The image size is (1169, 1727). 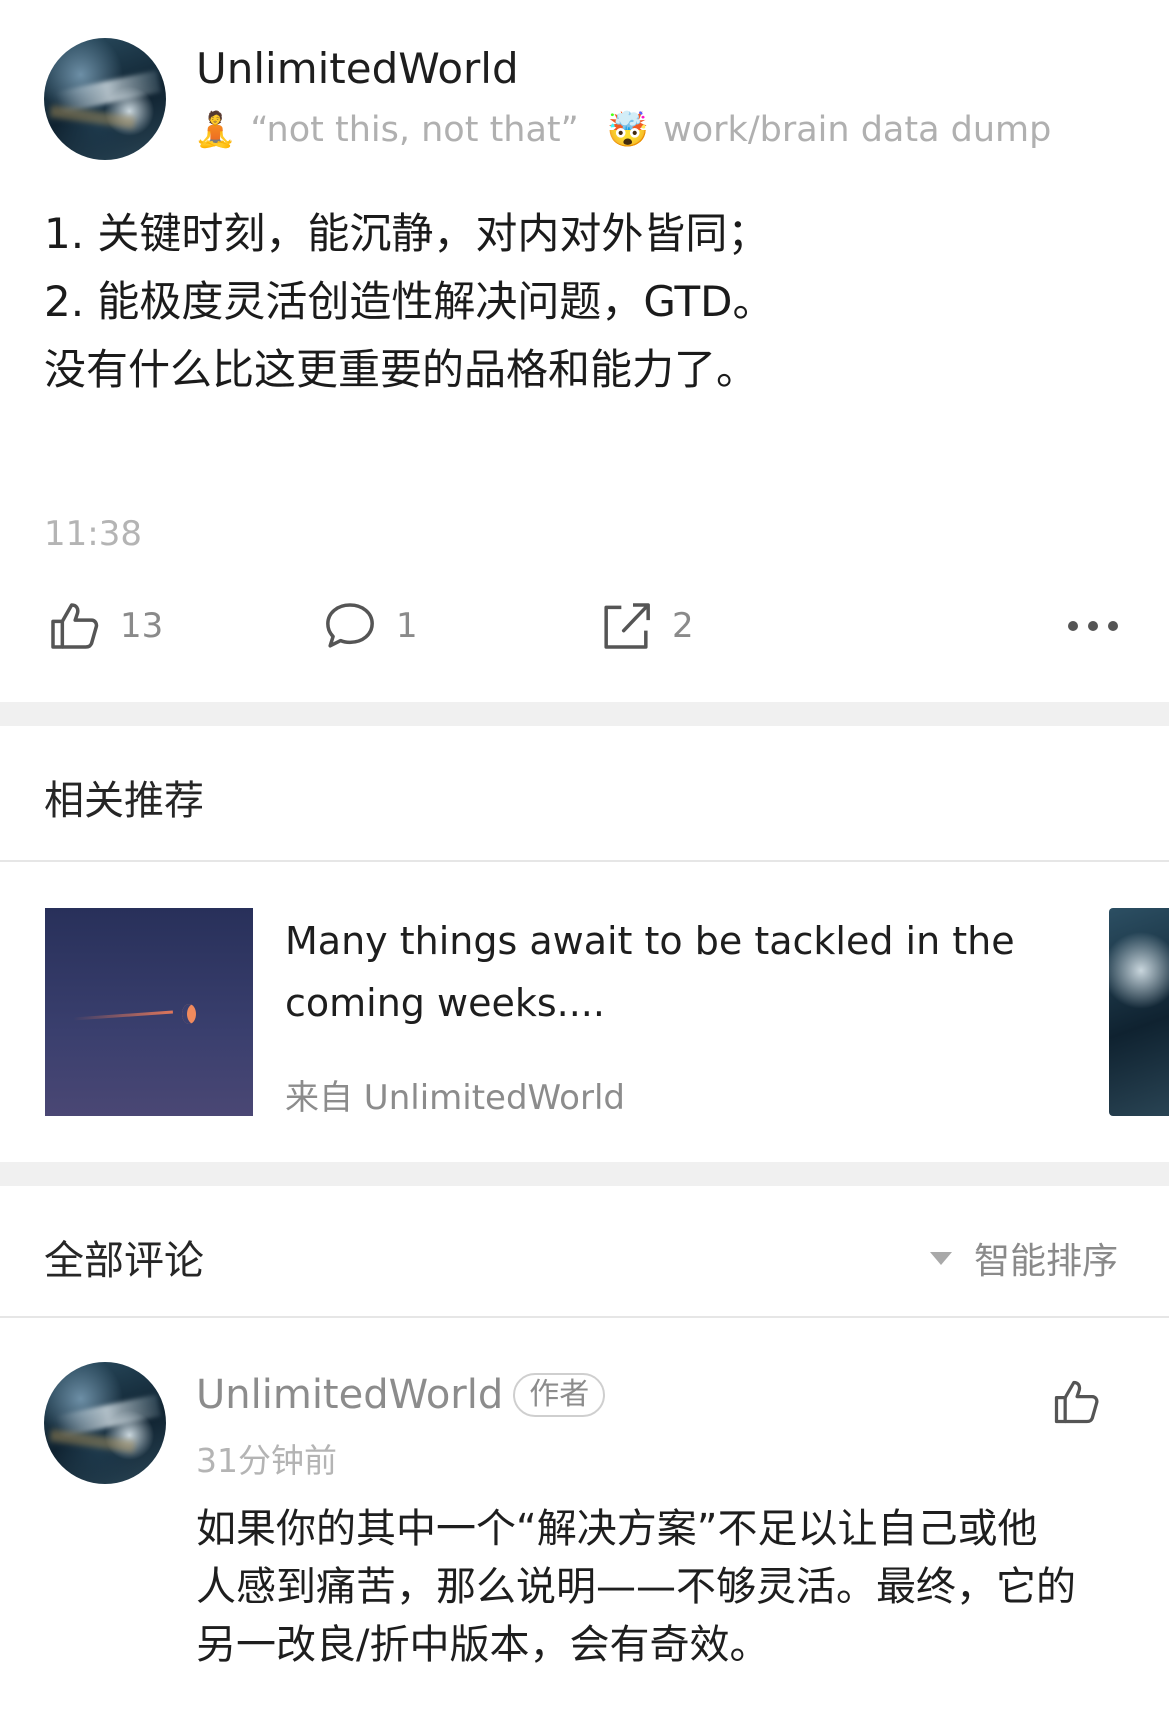 I want to click on speech-bubble-icon, so click(x=350, y=625).